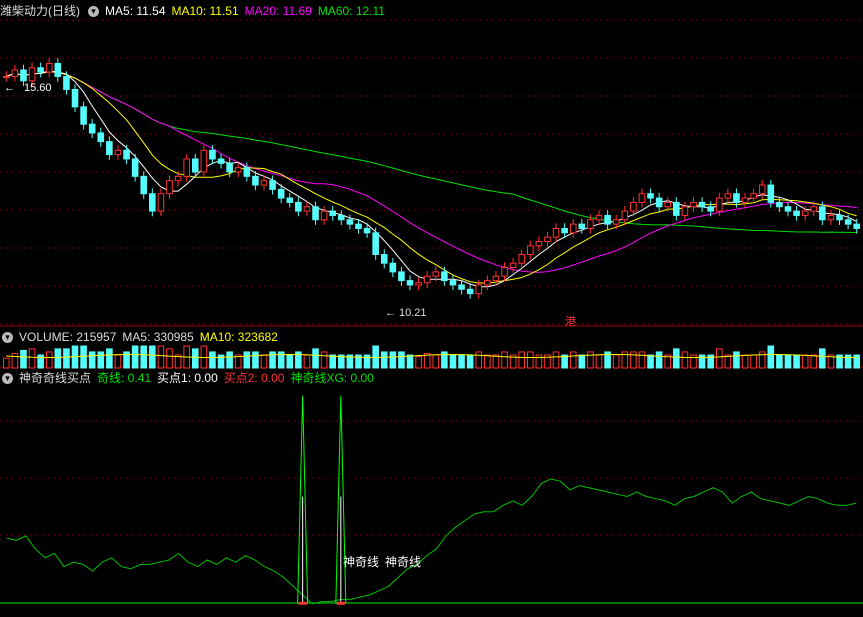  I want to click on hk-marker: 港, so click(570, 321).